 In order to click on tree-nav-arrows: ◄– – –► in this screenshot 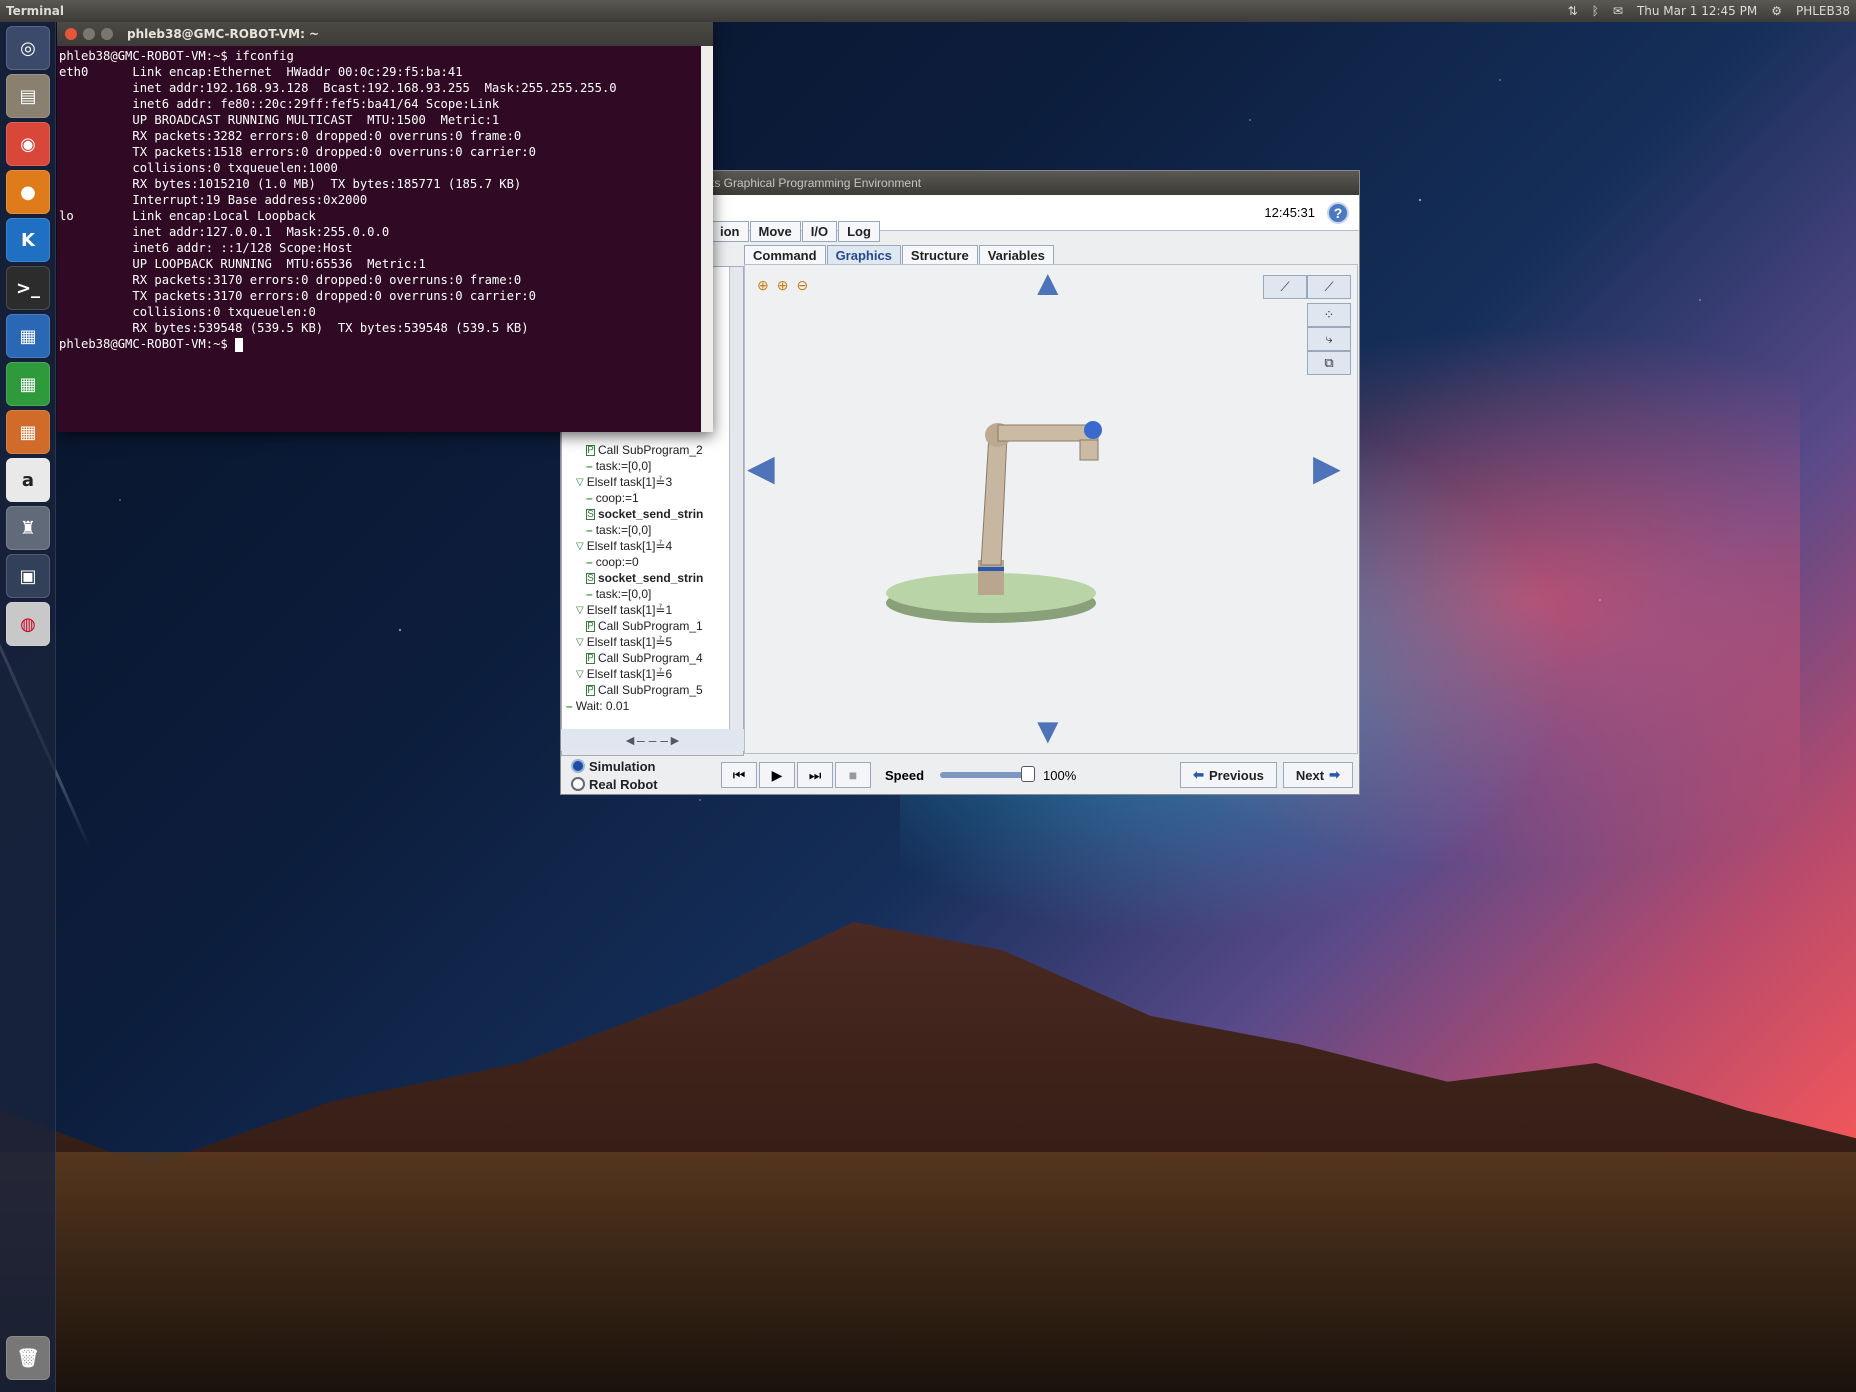, I will do `click(652, 740)`.